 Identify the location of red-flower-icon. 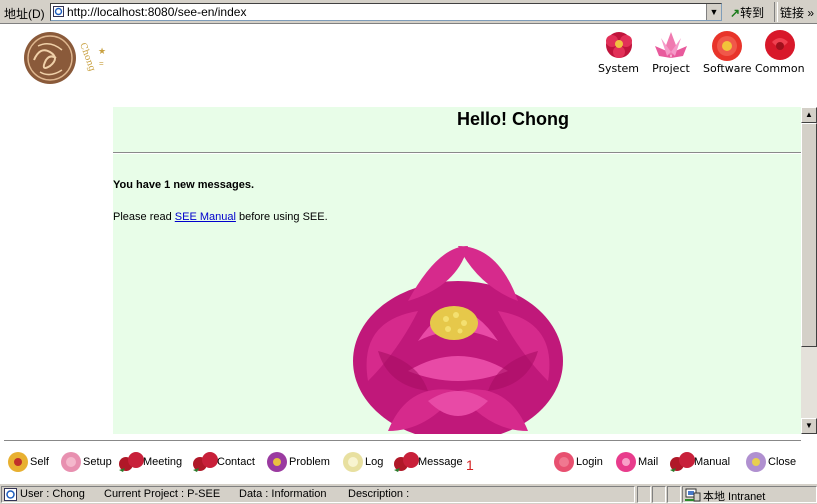
(618, 45).